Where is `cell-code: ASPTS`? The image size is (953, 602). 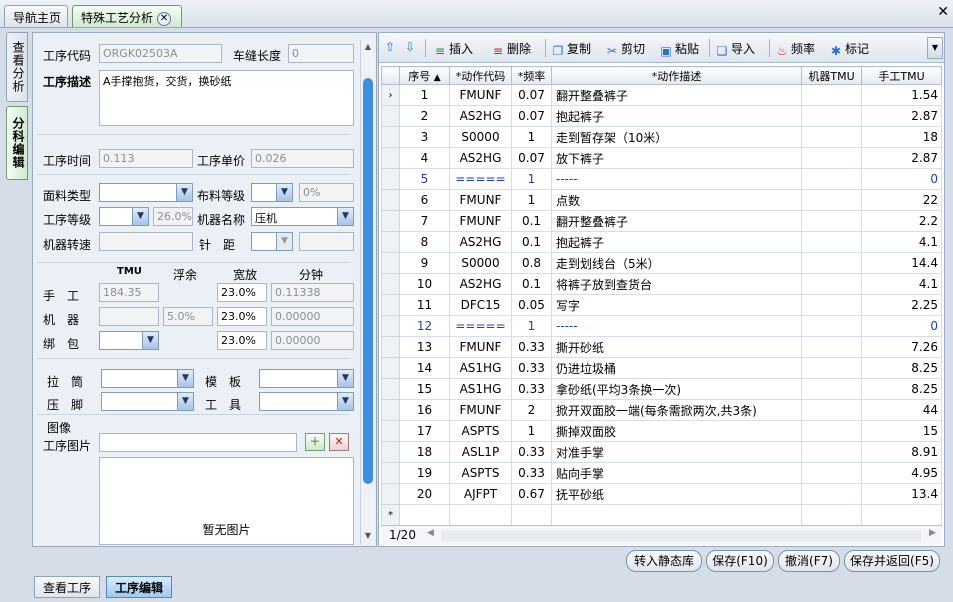 cell-code: ASPTS is located at coordinates (480, 431).